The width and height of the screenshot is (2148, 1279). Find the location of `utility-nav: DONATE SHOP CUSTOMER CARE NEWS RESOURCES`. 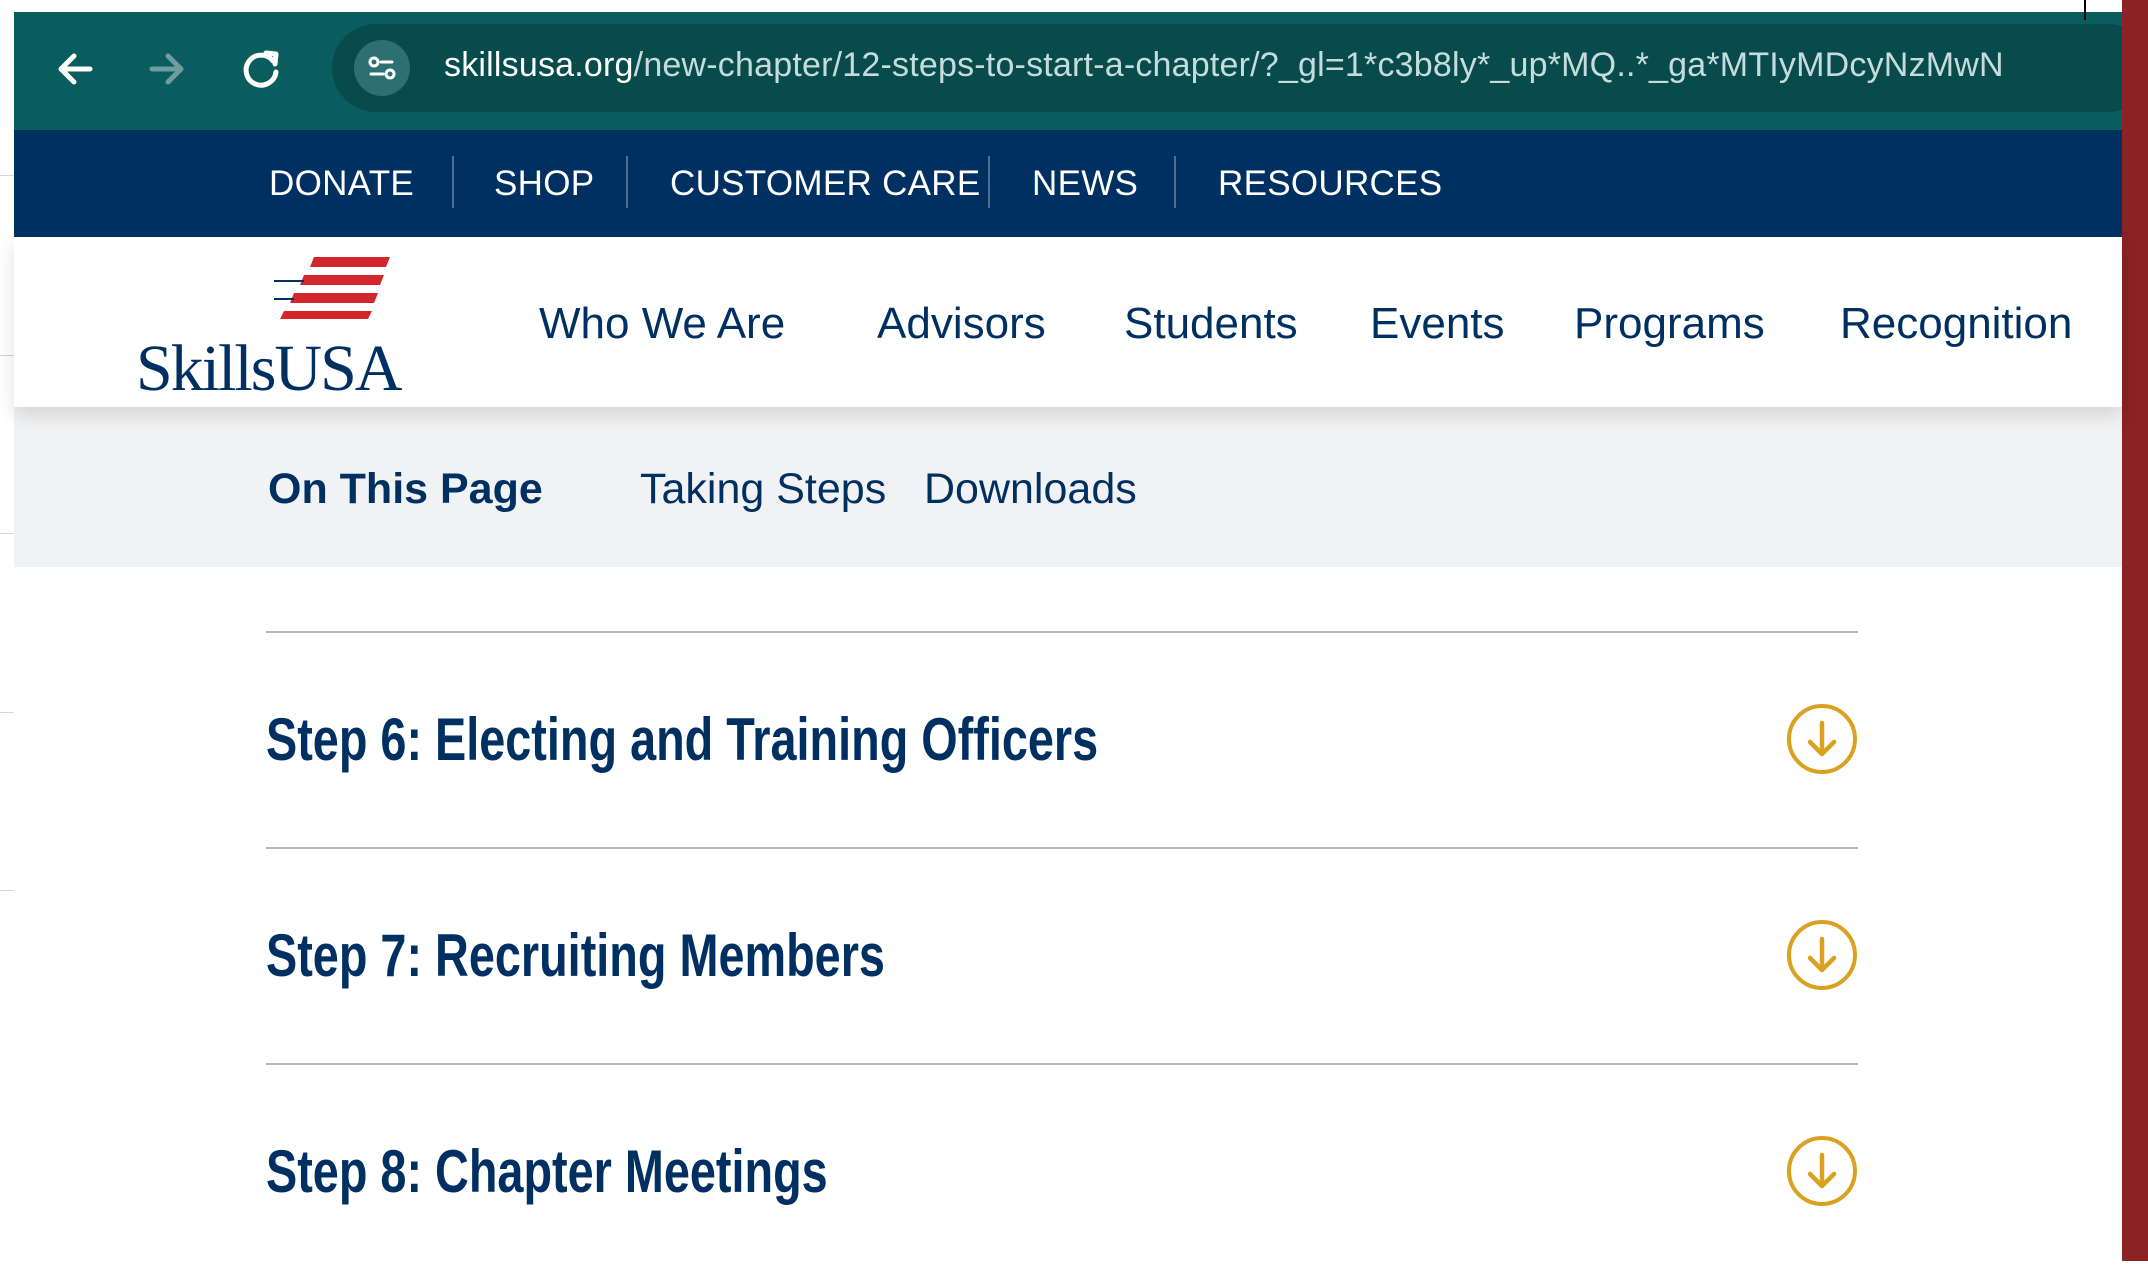

utility-nav: DONATE SHOP CUSTOMER CARE NEWS RESOURCES is located at coordinates (1068, 183).